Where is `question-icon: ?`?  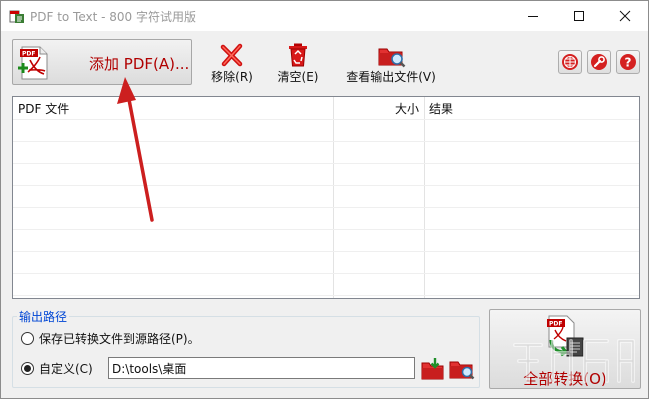 question-icon: ? is located at coordinates (628, 62).